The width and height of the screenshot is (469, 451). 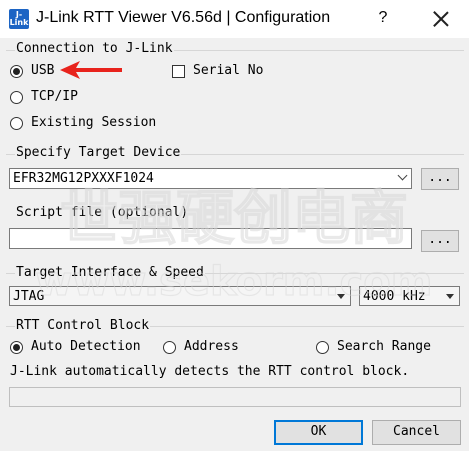 What do you see at coordinates (16, 97) in the screenshot?
I see `tcpip-radio` at bounding box center [16, 97].